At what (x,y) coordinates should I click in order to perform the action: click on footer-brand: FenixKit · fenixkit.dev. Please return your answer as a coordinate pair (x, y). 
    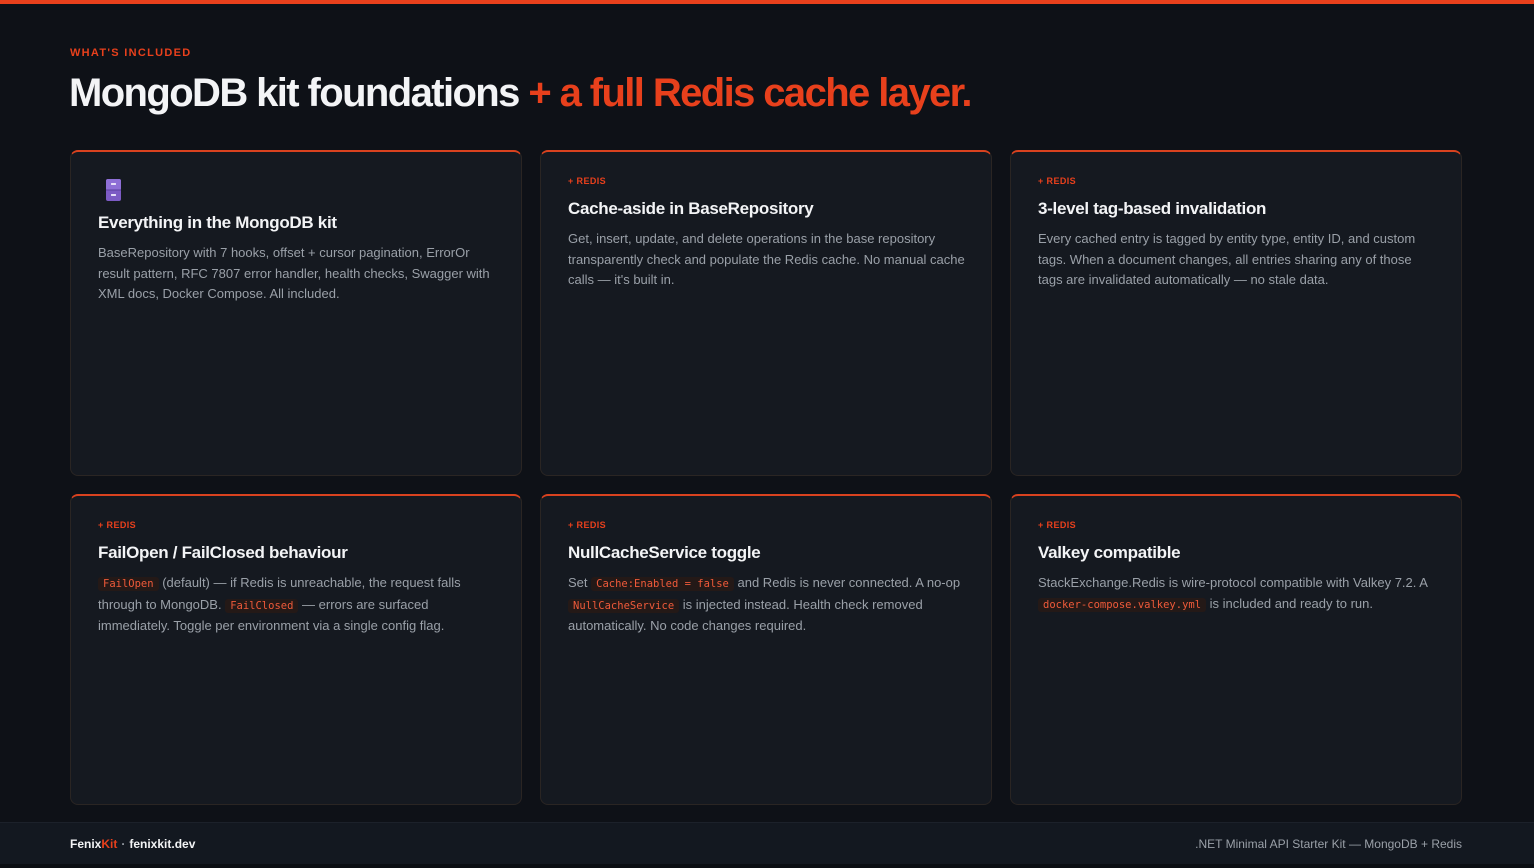
    Looking at the image, I should click on (132, 844).